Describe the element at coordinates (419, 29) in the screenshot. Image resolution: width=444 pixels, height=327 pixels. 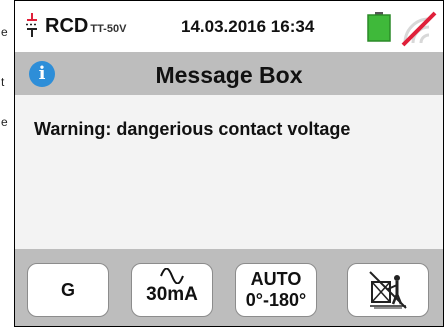
I see `signal-off-icon` at that location.